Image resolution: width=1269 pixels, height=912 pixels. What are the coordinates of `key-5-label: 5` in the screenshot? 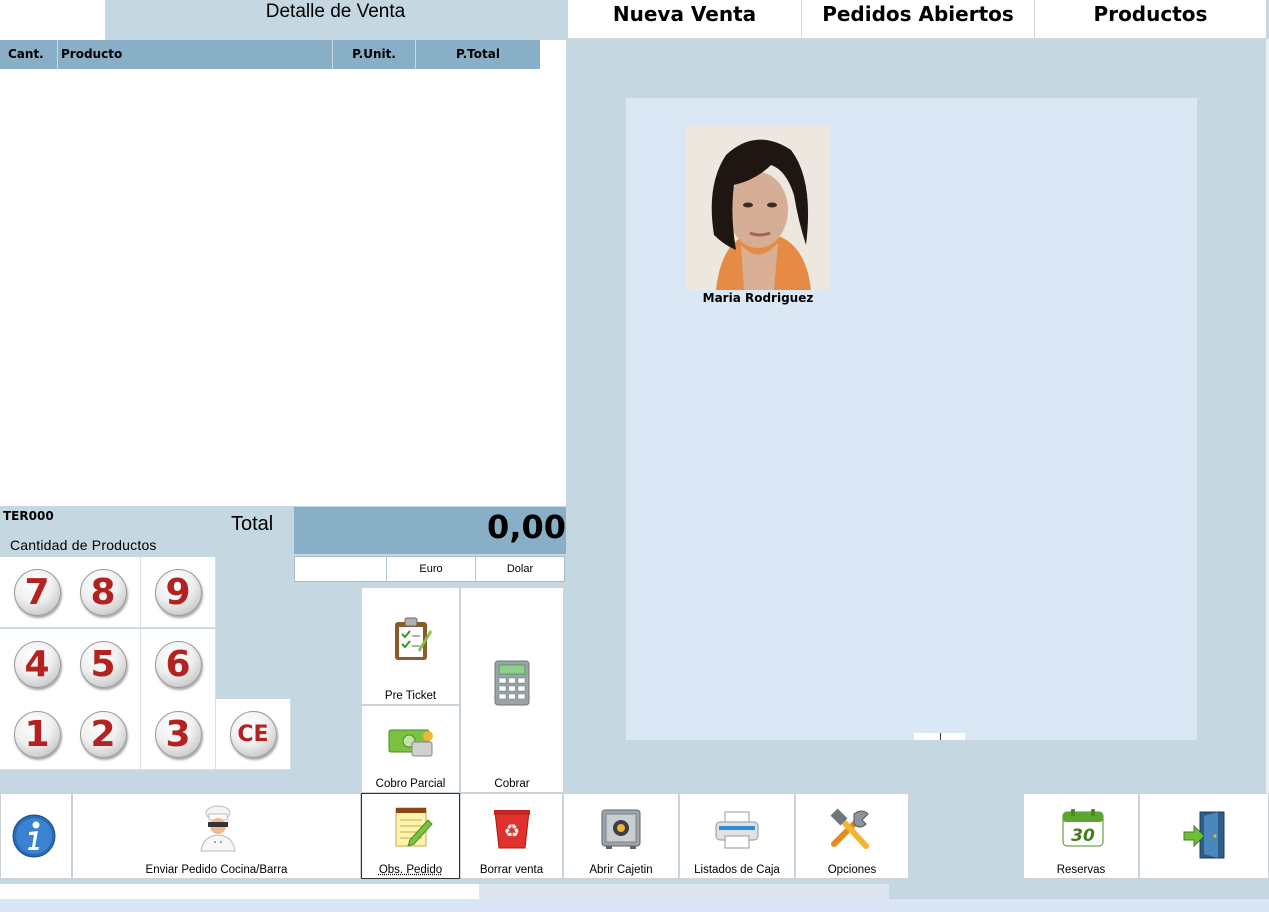 It's located at (103, 664).